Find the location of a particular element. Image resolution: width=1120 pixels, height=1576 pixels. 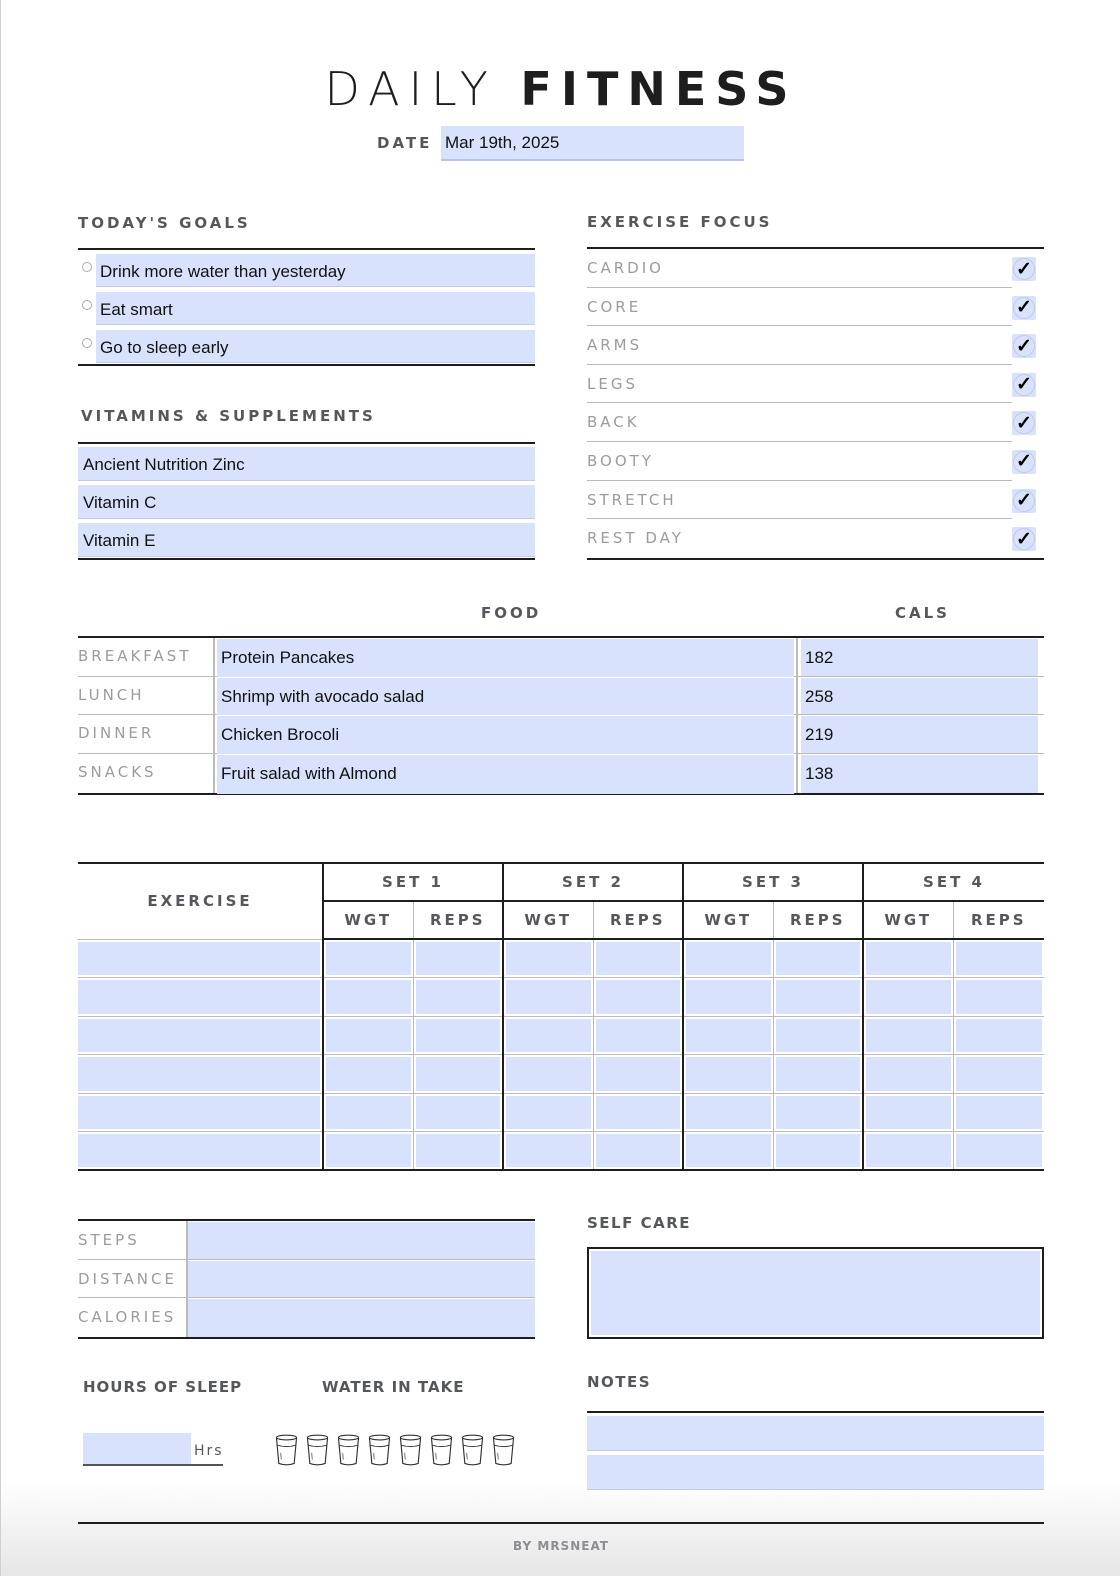

steps-field is located at coordinates (361, 1240).